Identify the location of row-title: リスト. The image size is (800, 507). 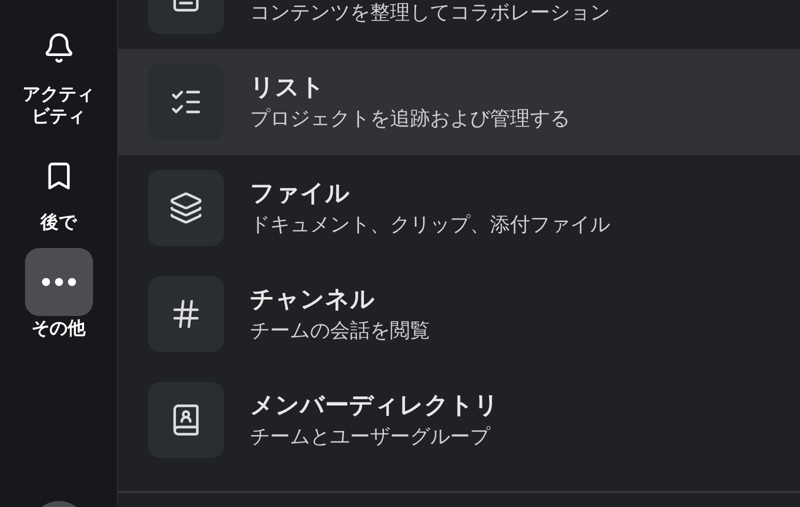
(288, 87).